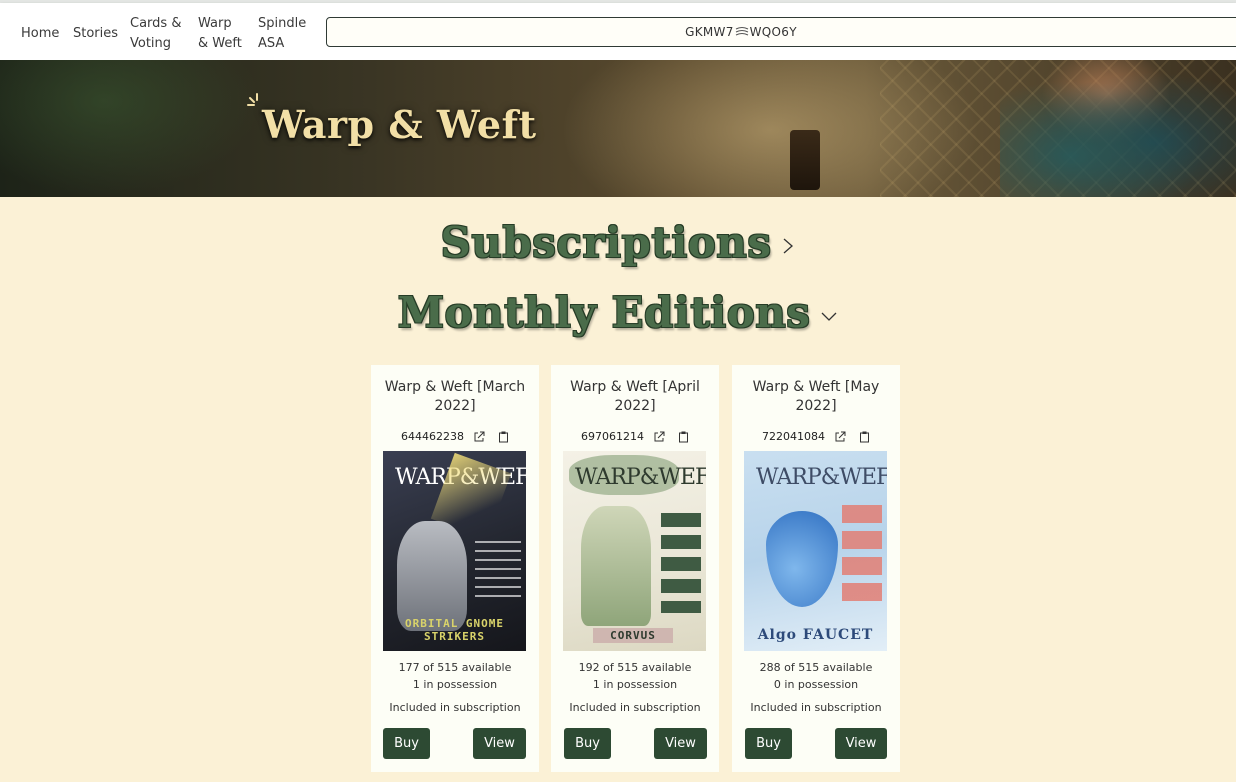 The width and height of the screenshot is (1236, 782). Describe the element at coordinates (616, 566) in the screenshot. I see `corvus-illustration` at that location.